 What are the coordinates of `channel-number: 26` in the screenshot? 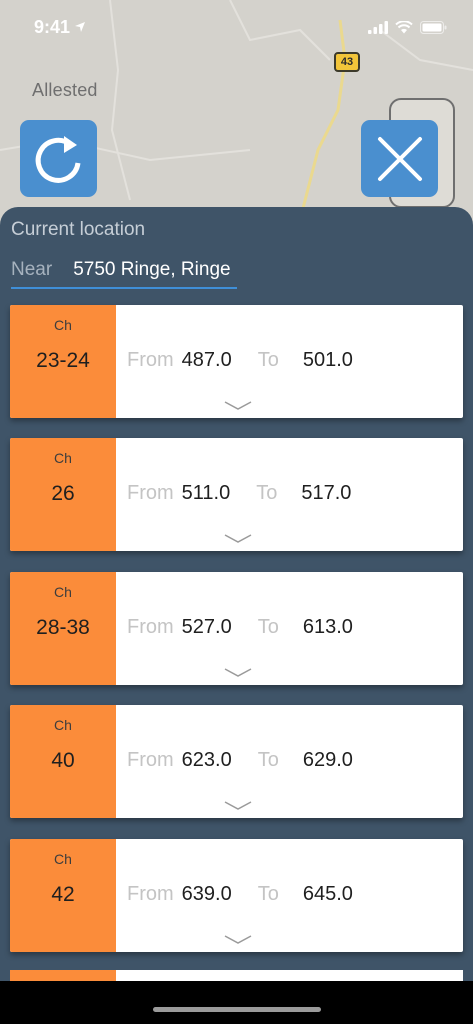 It's located at (63, 493).